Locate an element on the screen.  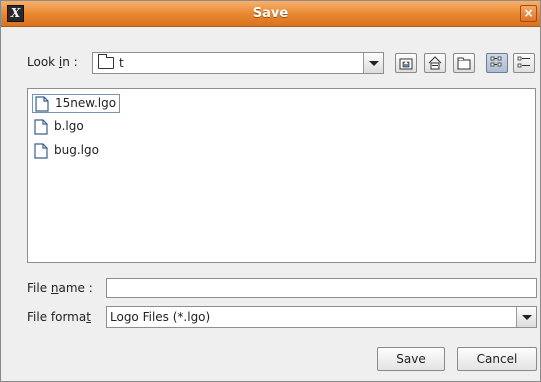
list-view-button is located at coordinates (497, 63).